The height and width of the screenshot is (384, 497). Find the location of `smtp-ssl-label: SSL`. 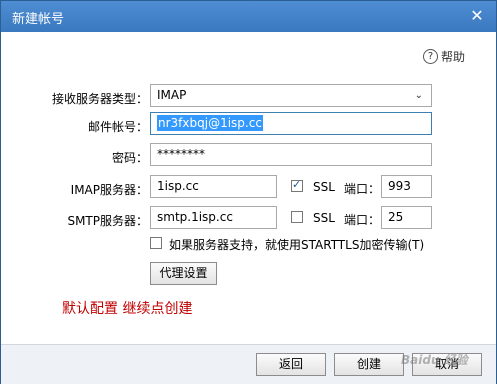

smtp-ssl-label: SSL is located at coordinates (324, 218).